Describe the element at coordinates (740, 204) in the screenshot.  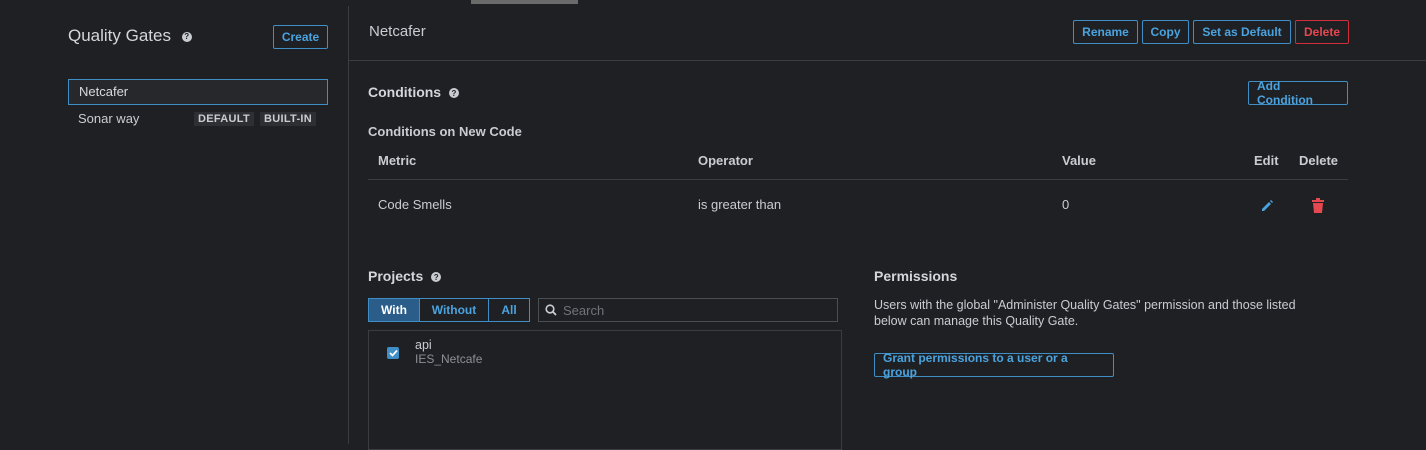
I see `operator-cell: is greater than` at that location.